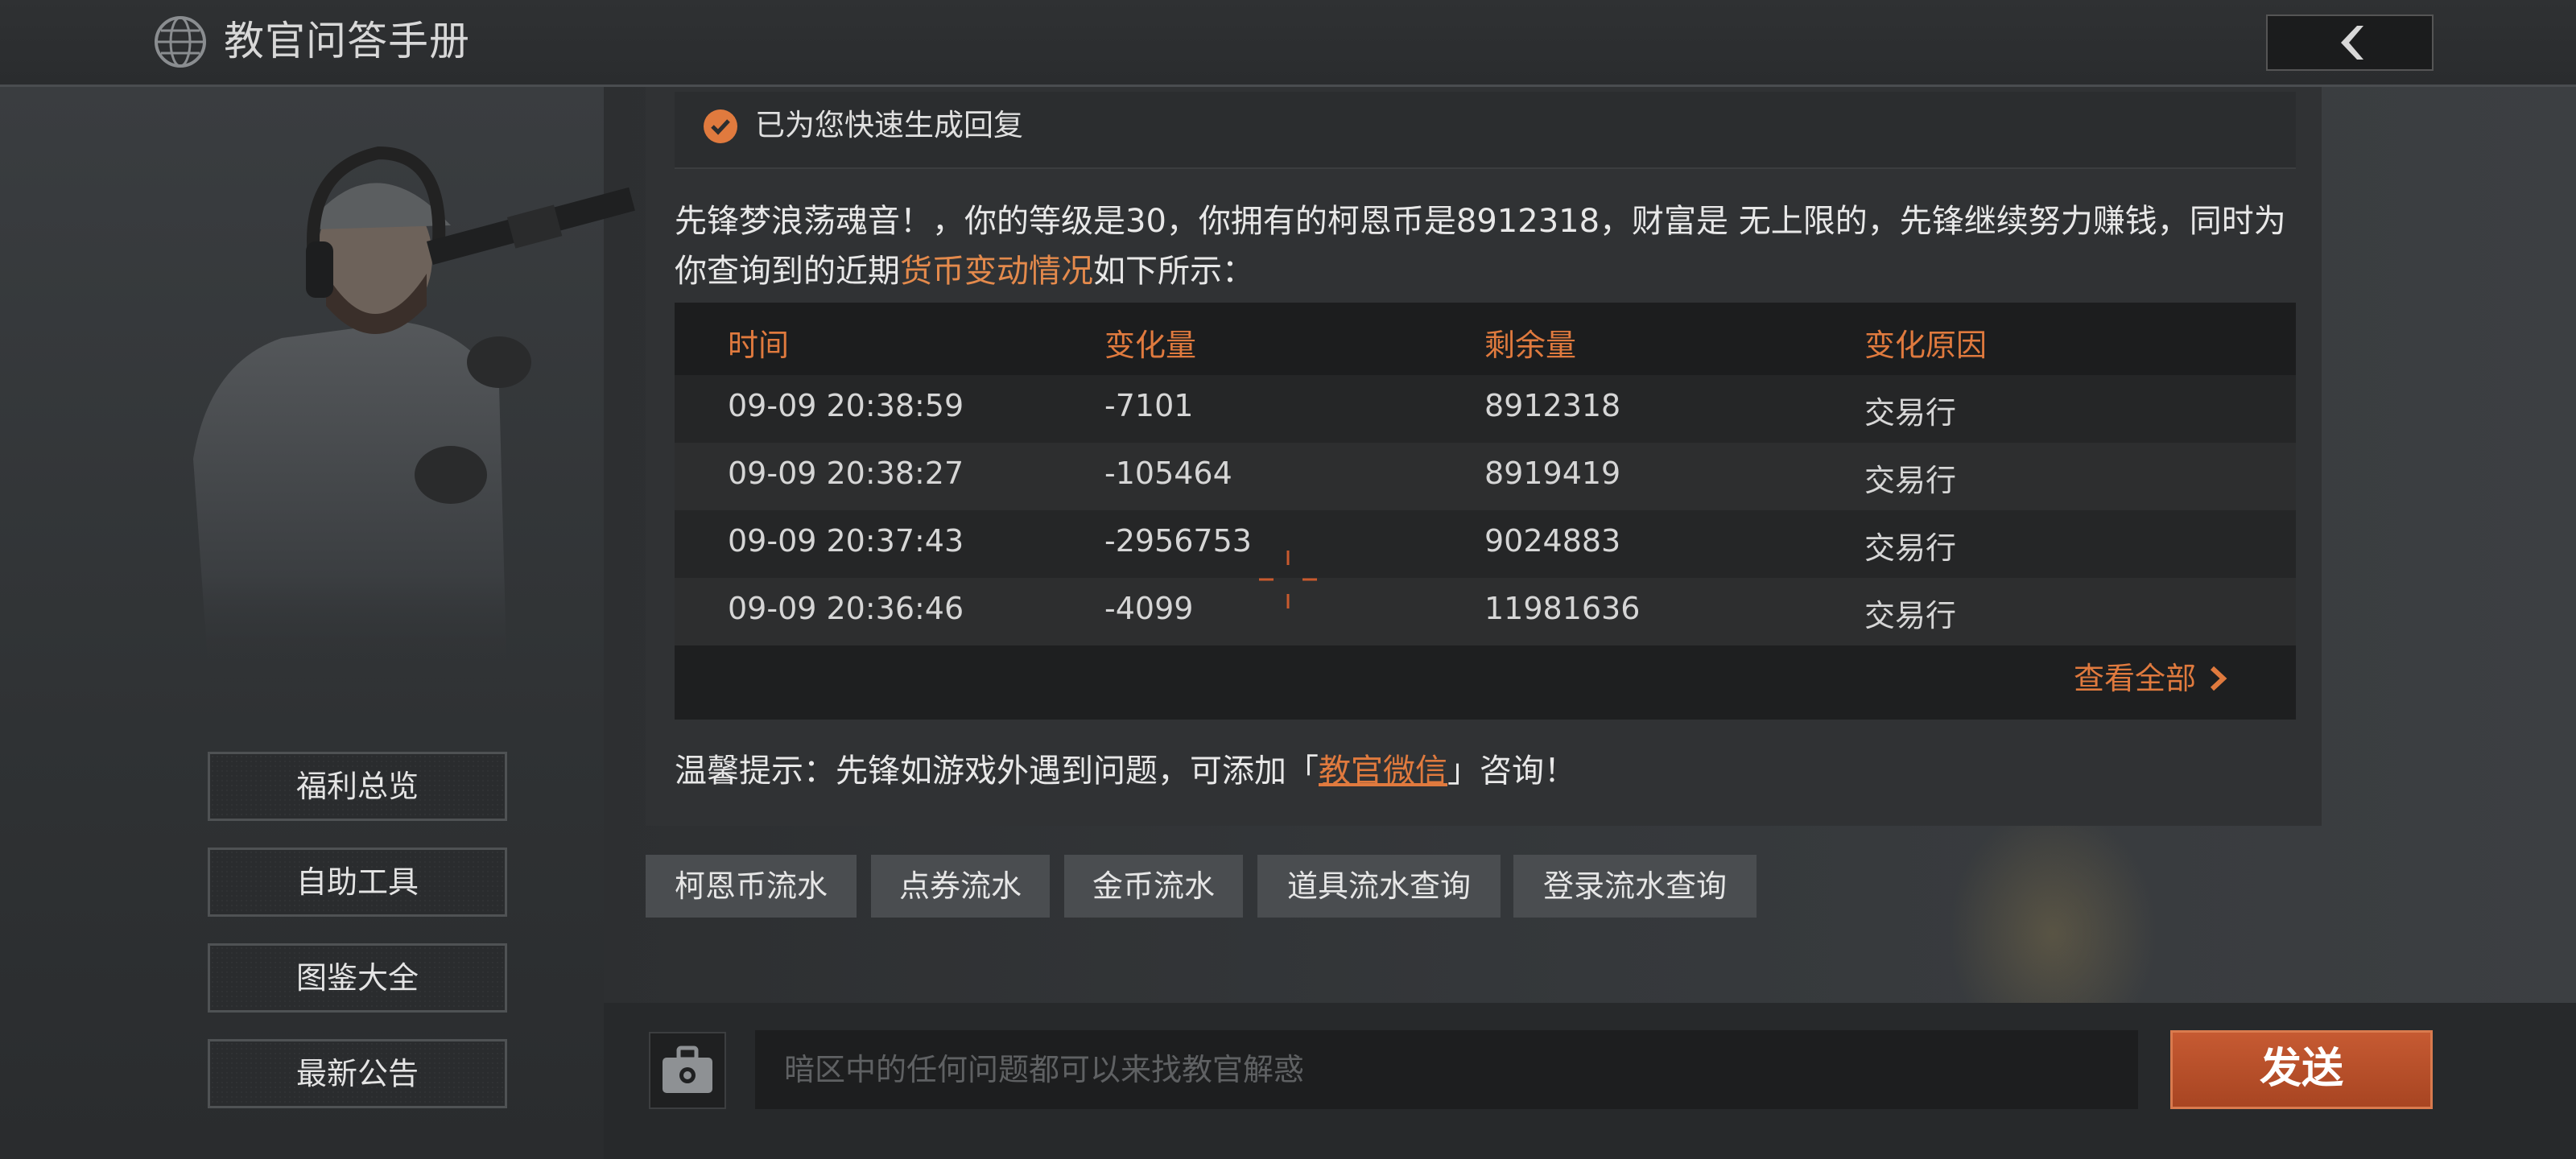  Describe the element at coordinates (997, 771) in the screenshot. I see `tip-prefix: 温馨提示：先锋如游戏外遇到问题，可添加「` at that location.